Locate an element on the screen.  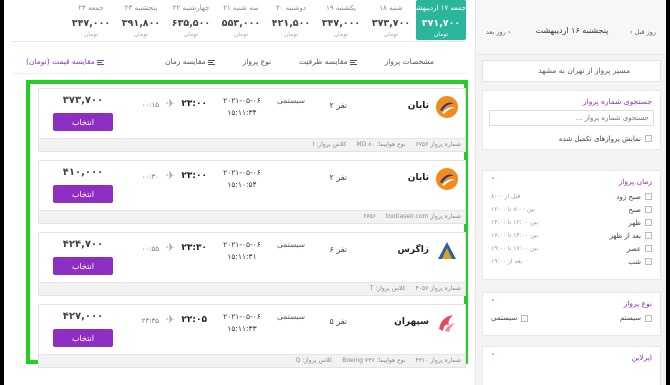
sepehran-logo is located at coordinates (447, 323).